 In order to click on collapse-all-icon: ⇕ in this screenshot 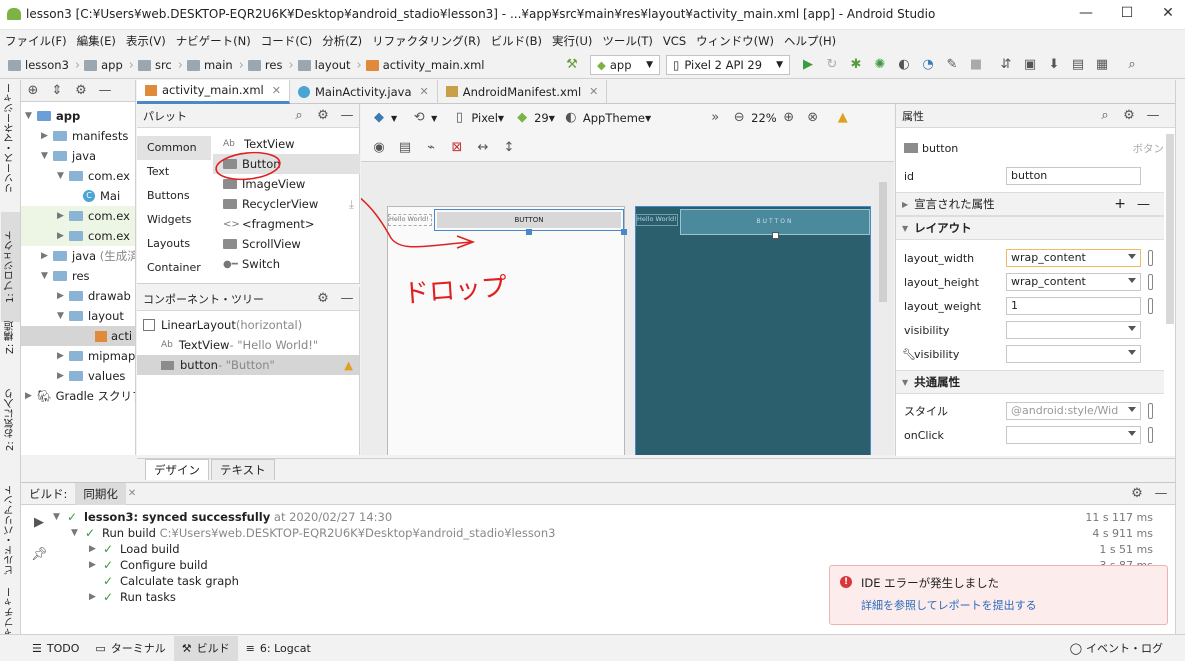, I will do `click(57, 91)`.